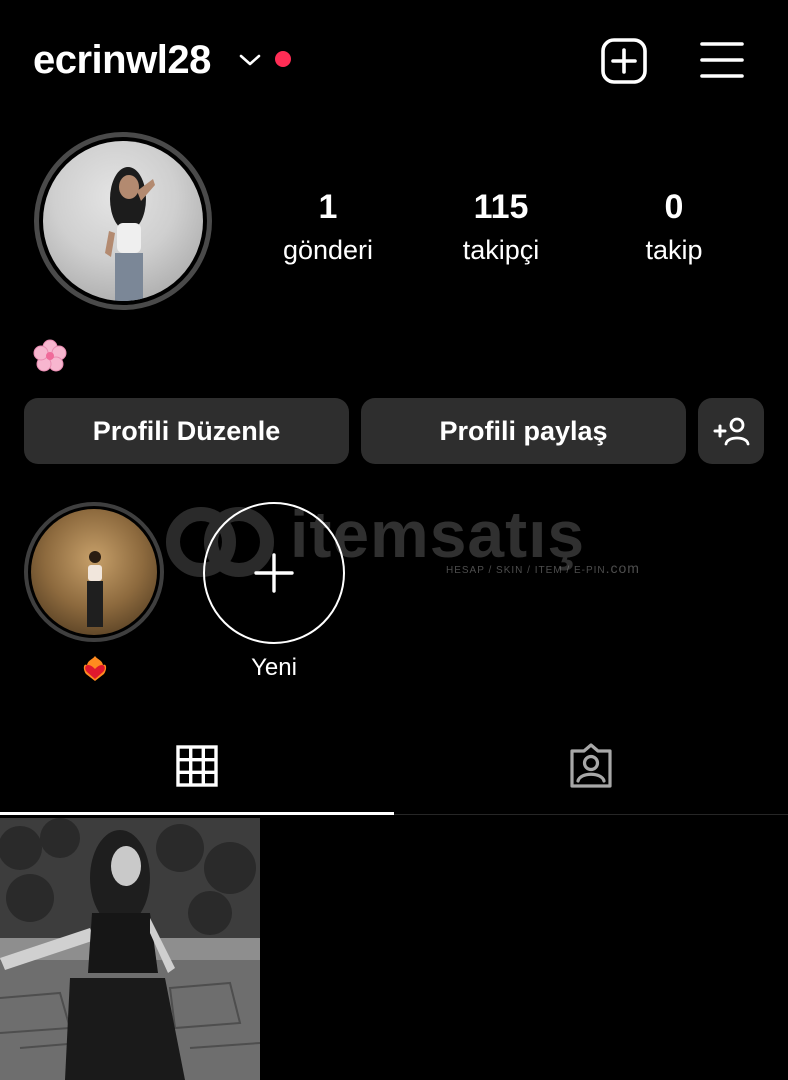 This screenshot has height=1080, width=788. I want to click on stat-following-count: 0, so click(674, 207).